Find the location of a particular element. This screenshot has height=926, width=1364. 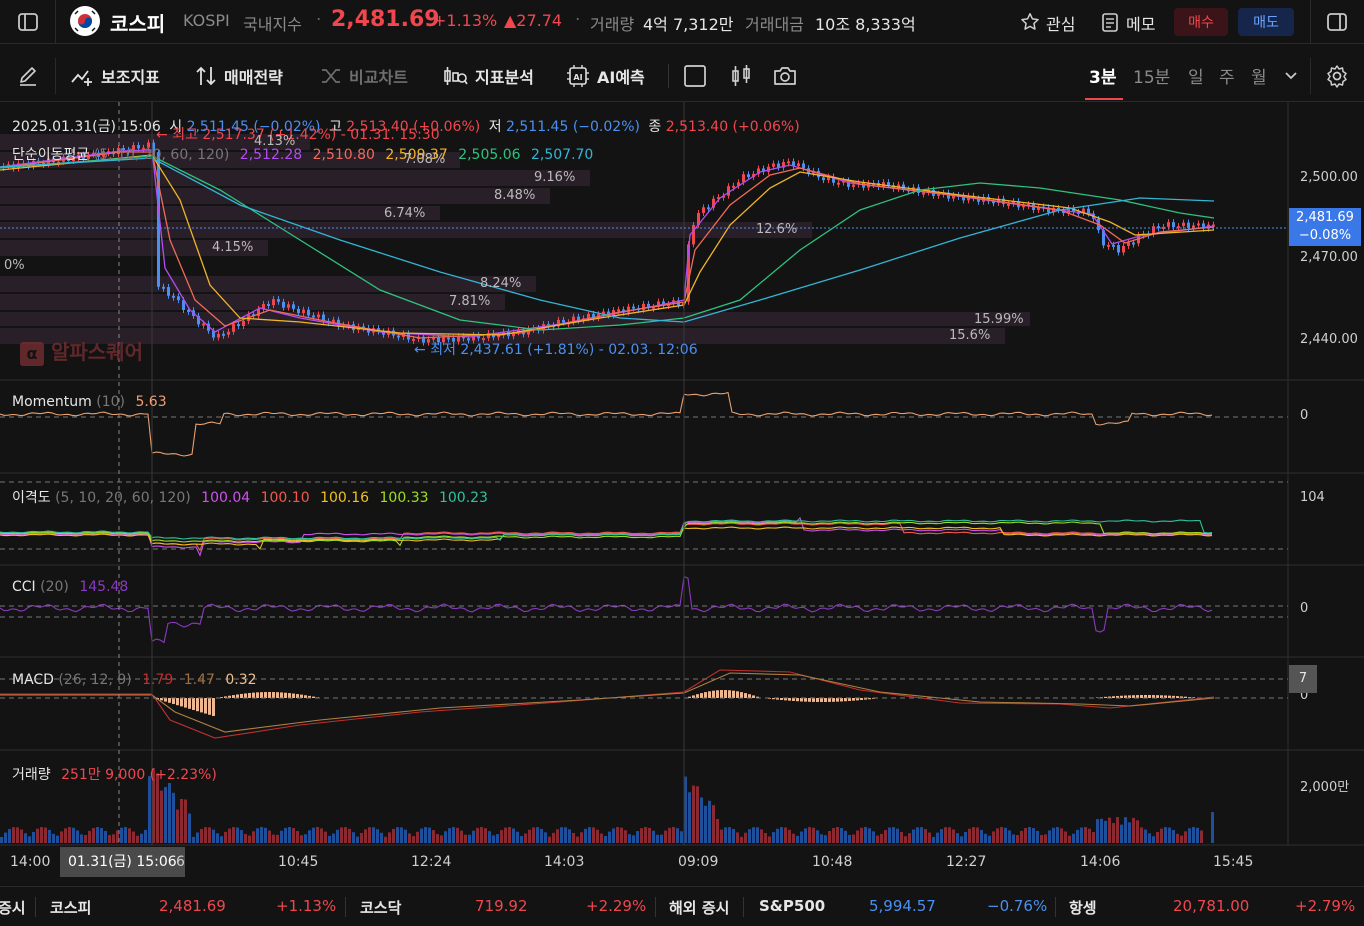

star-icon is located at coordinates (1030, 22).